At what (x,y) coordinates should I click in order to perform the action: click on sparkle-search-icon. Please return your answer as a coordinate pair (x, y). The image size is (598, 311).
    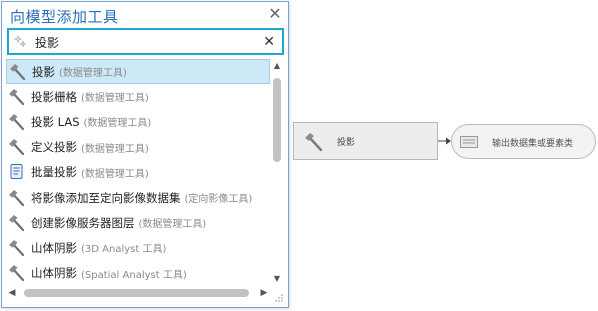
    Looking at the image, I should click on (20, 41).